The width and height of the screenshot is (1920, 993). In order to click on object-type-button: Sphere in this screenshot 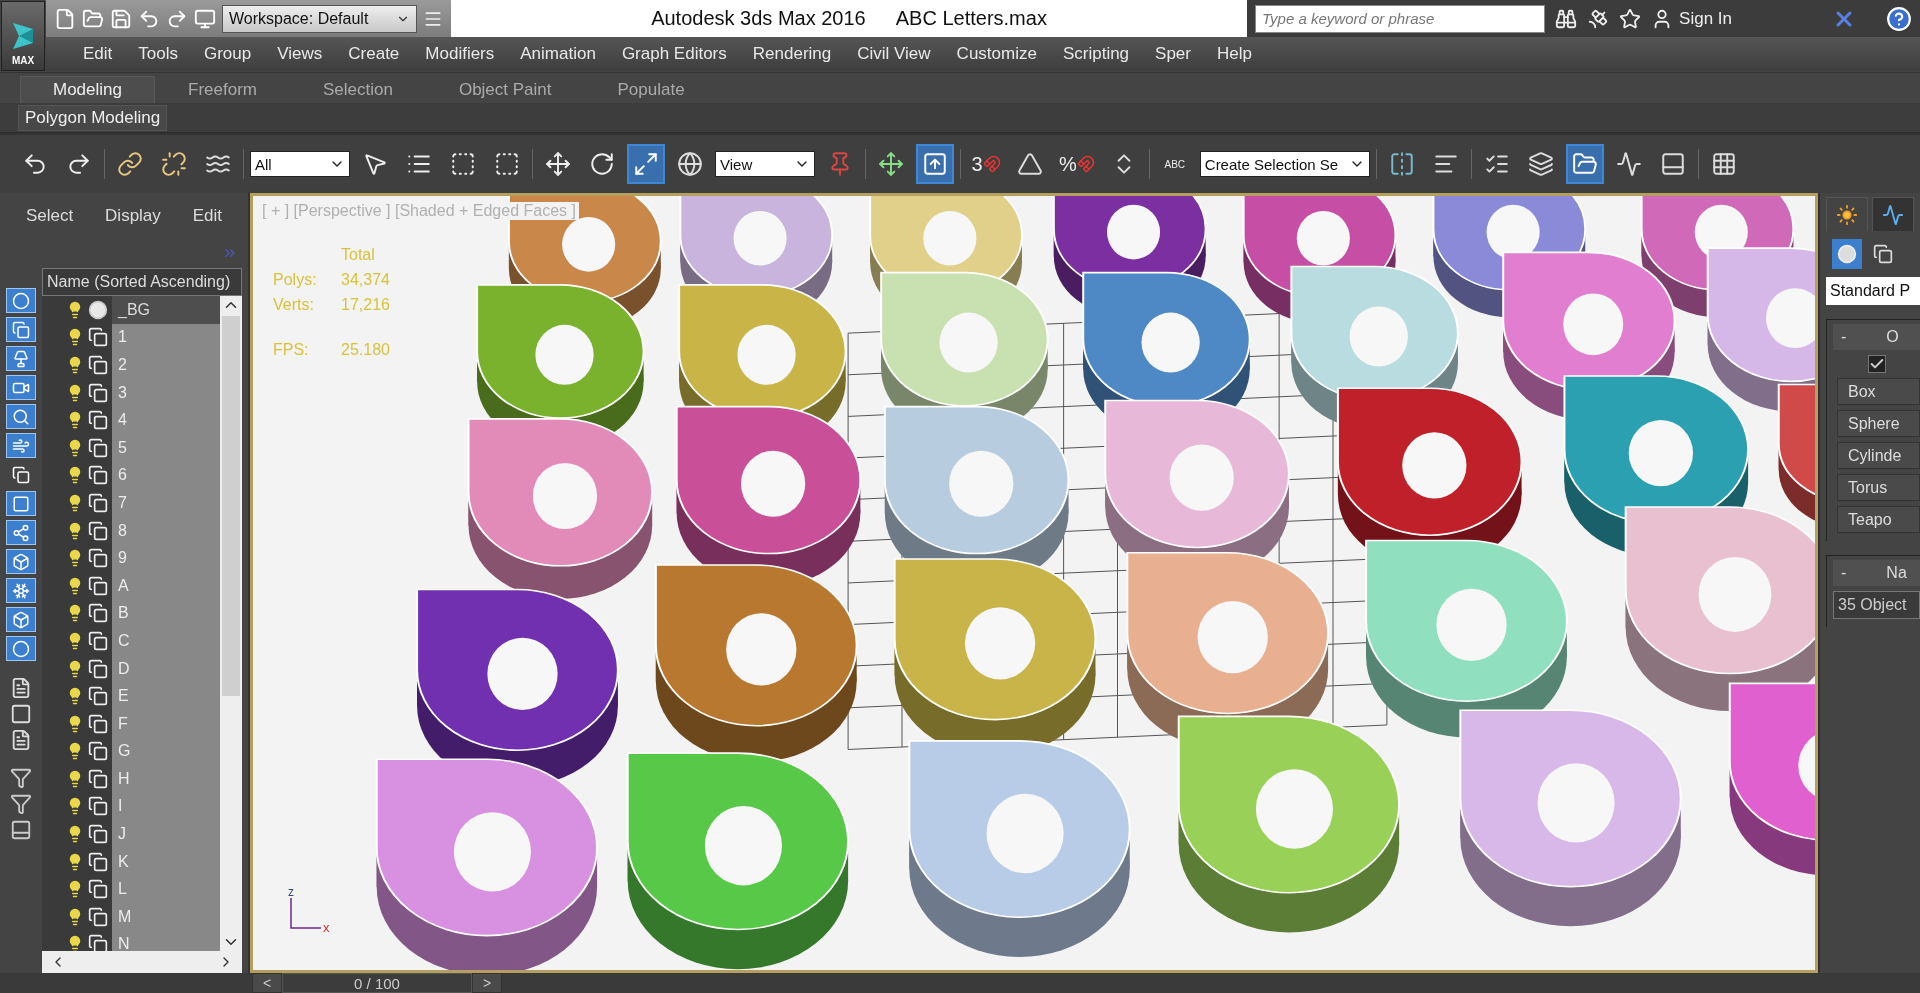, I will do `click(1878, 423)`.